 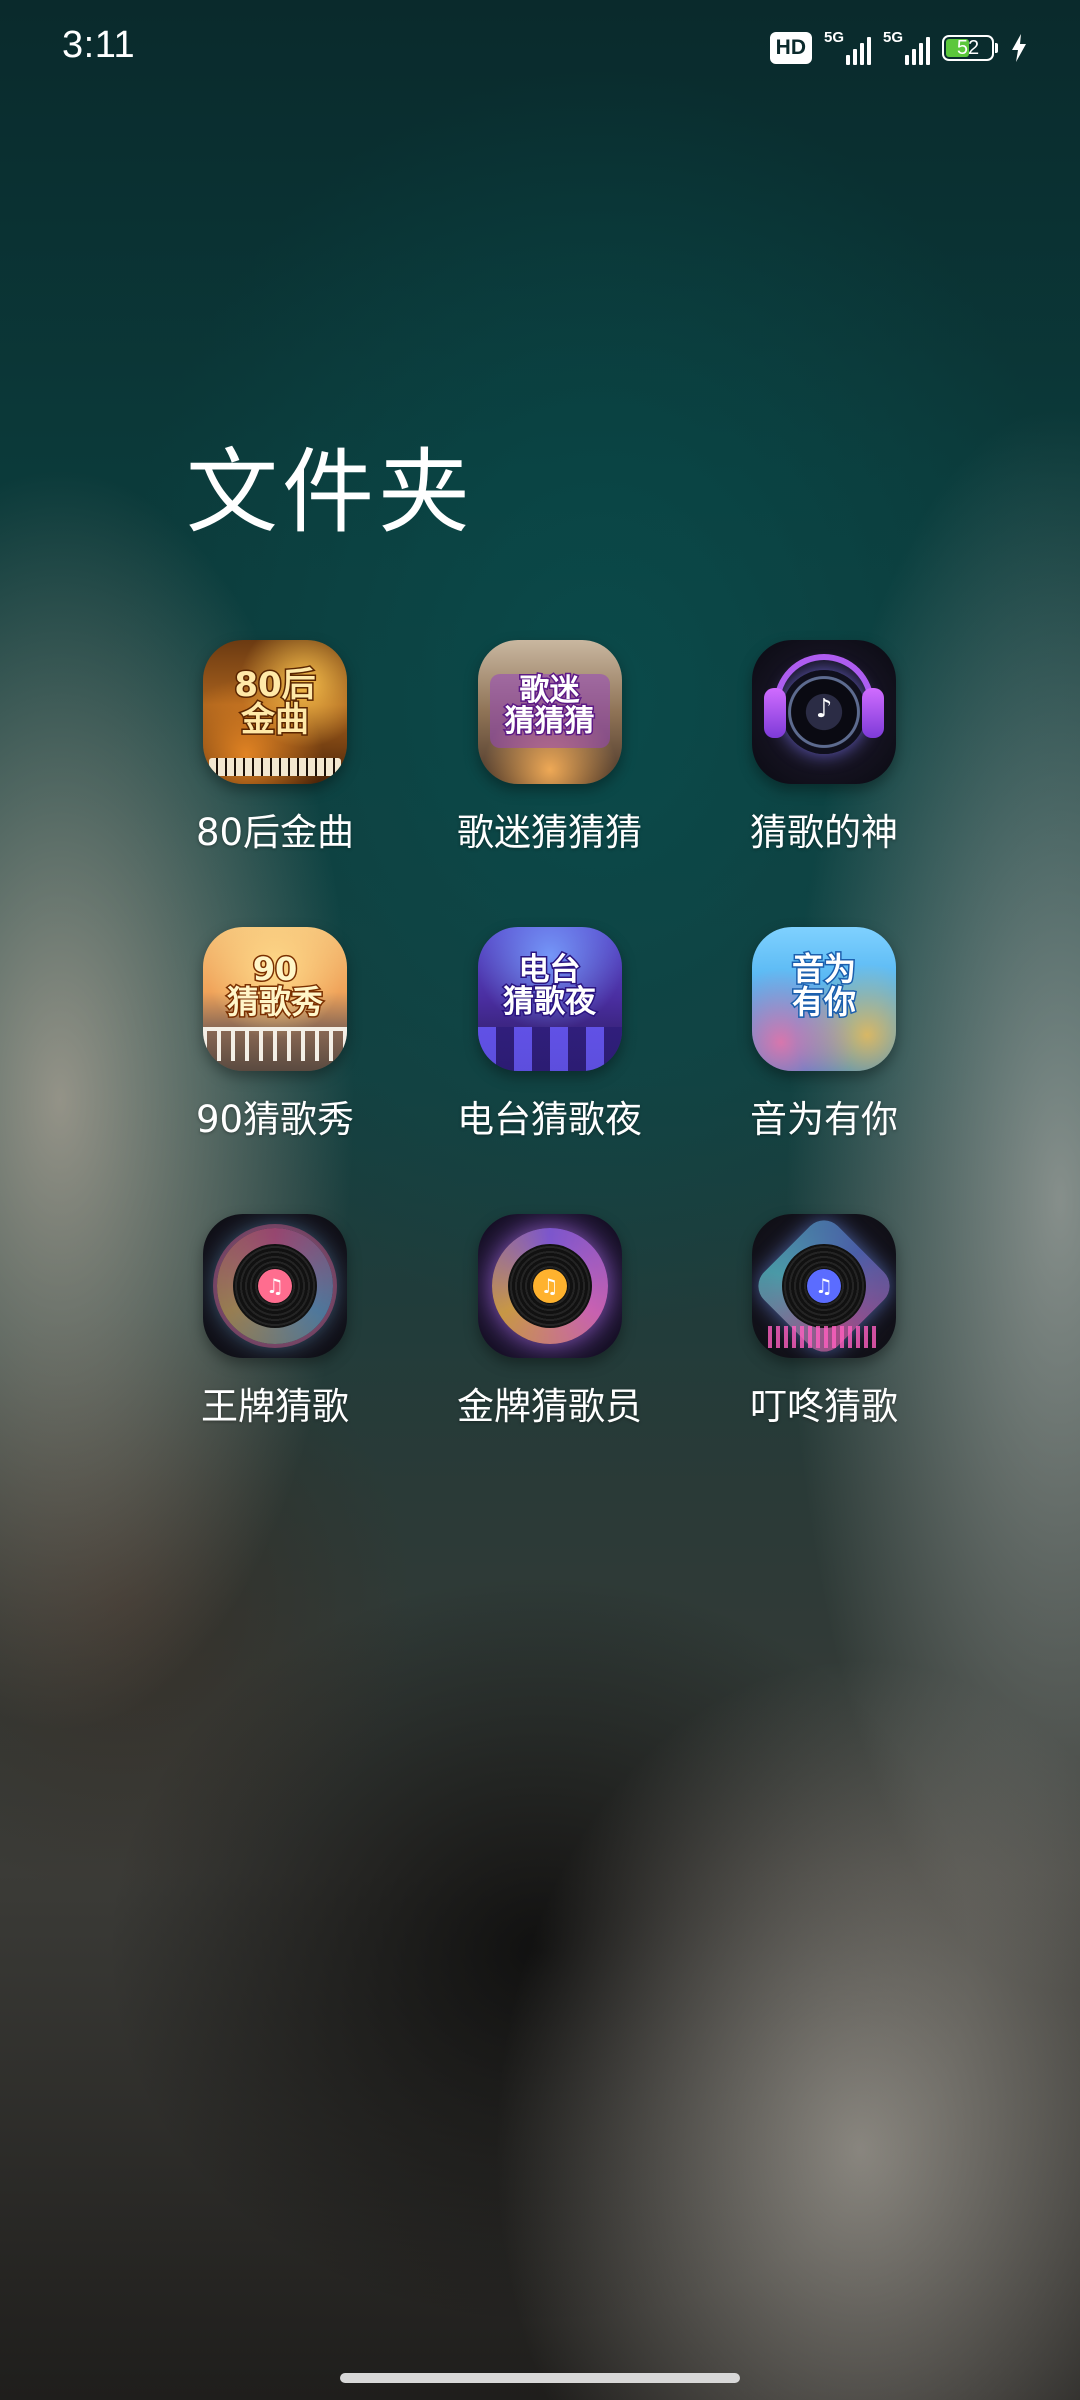 I want to click on network-type-1-label: 5G, so click(x=834, y=37).